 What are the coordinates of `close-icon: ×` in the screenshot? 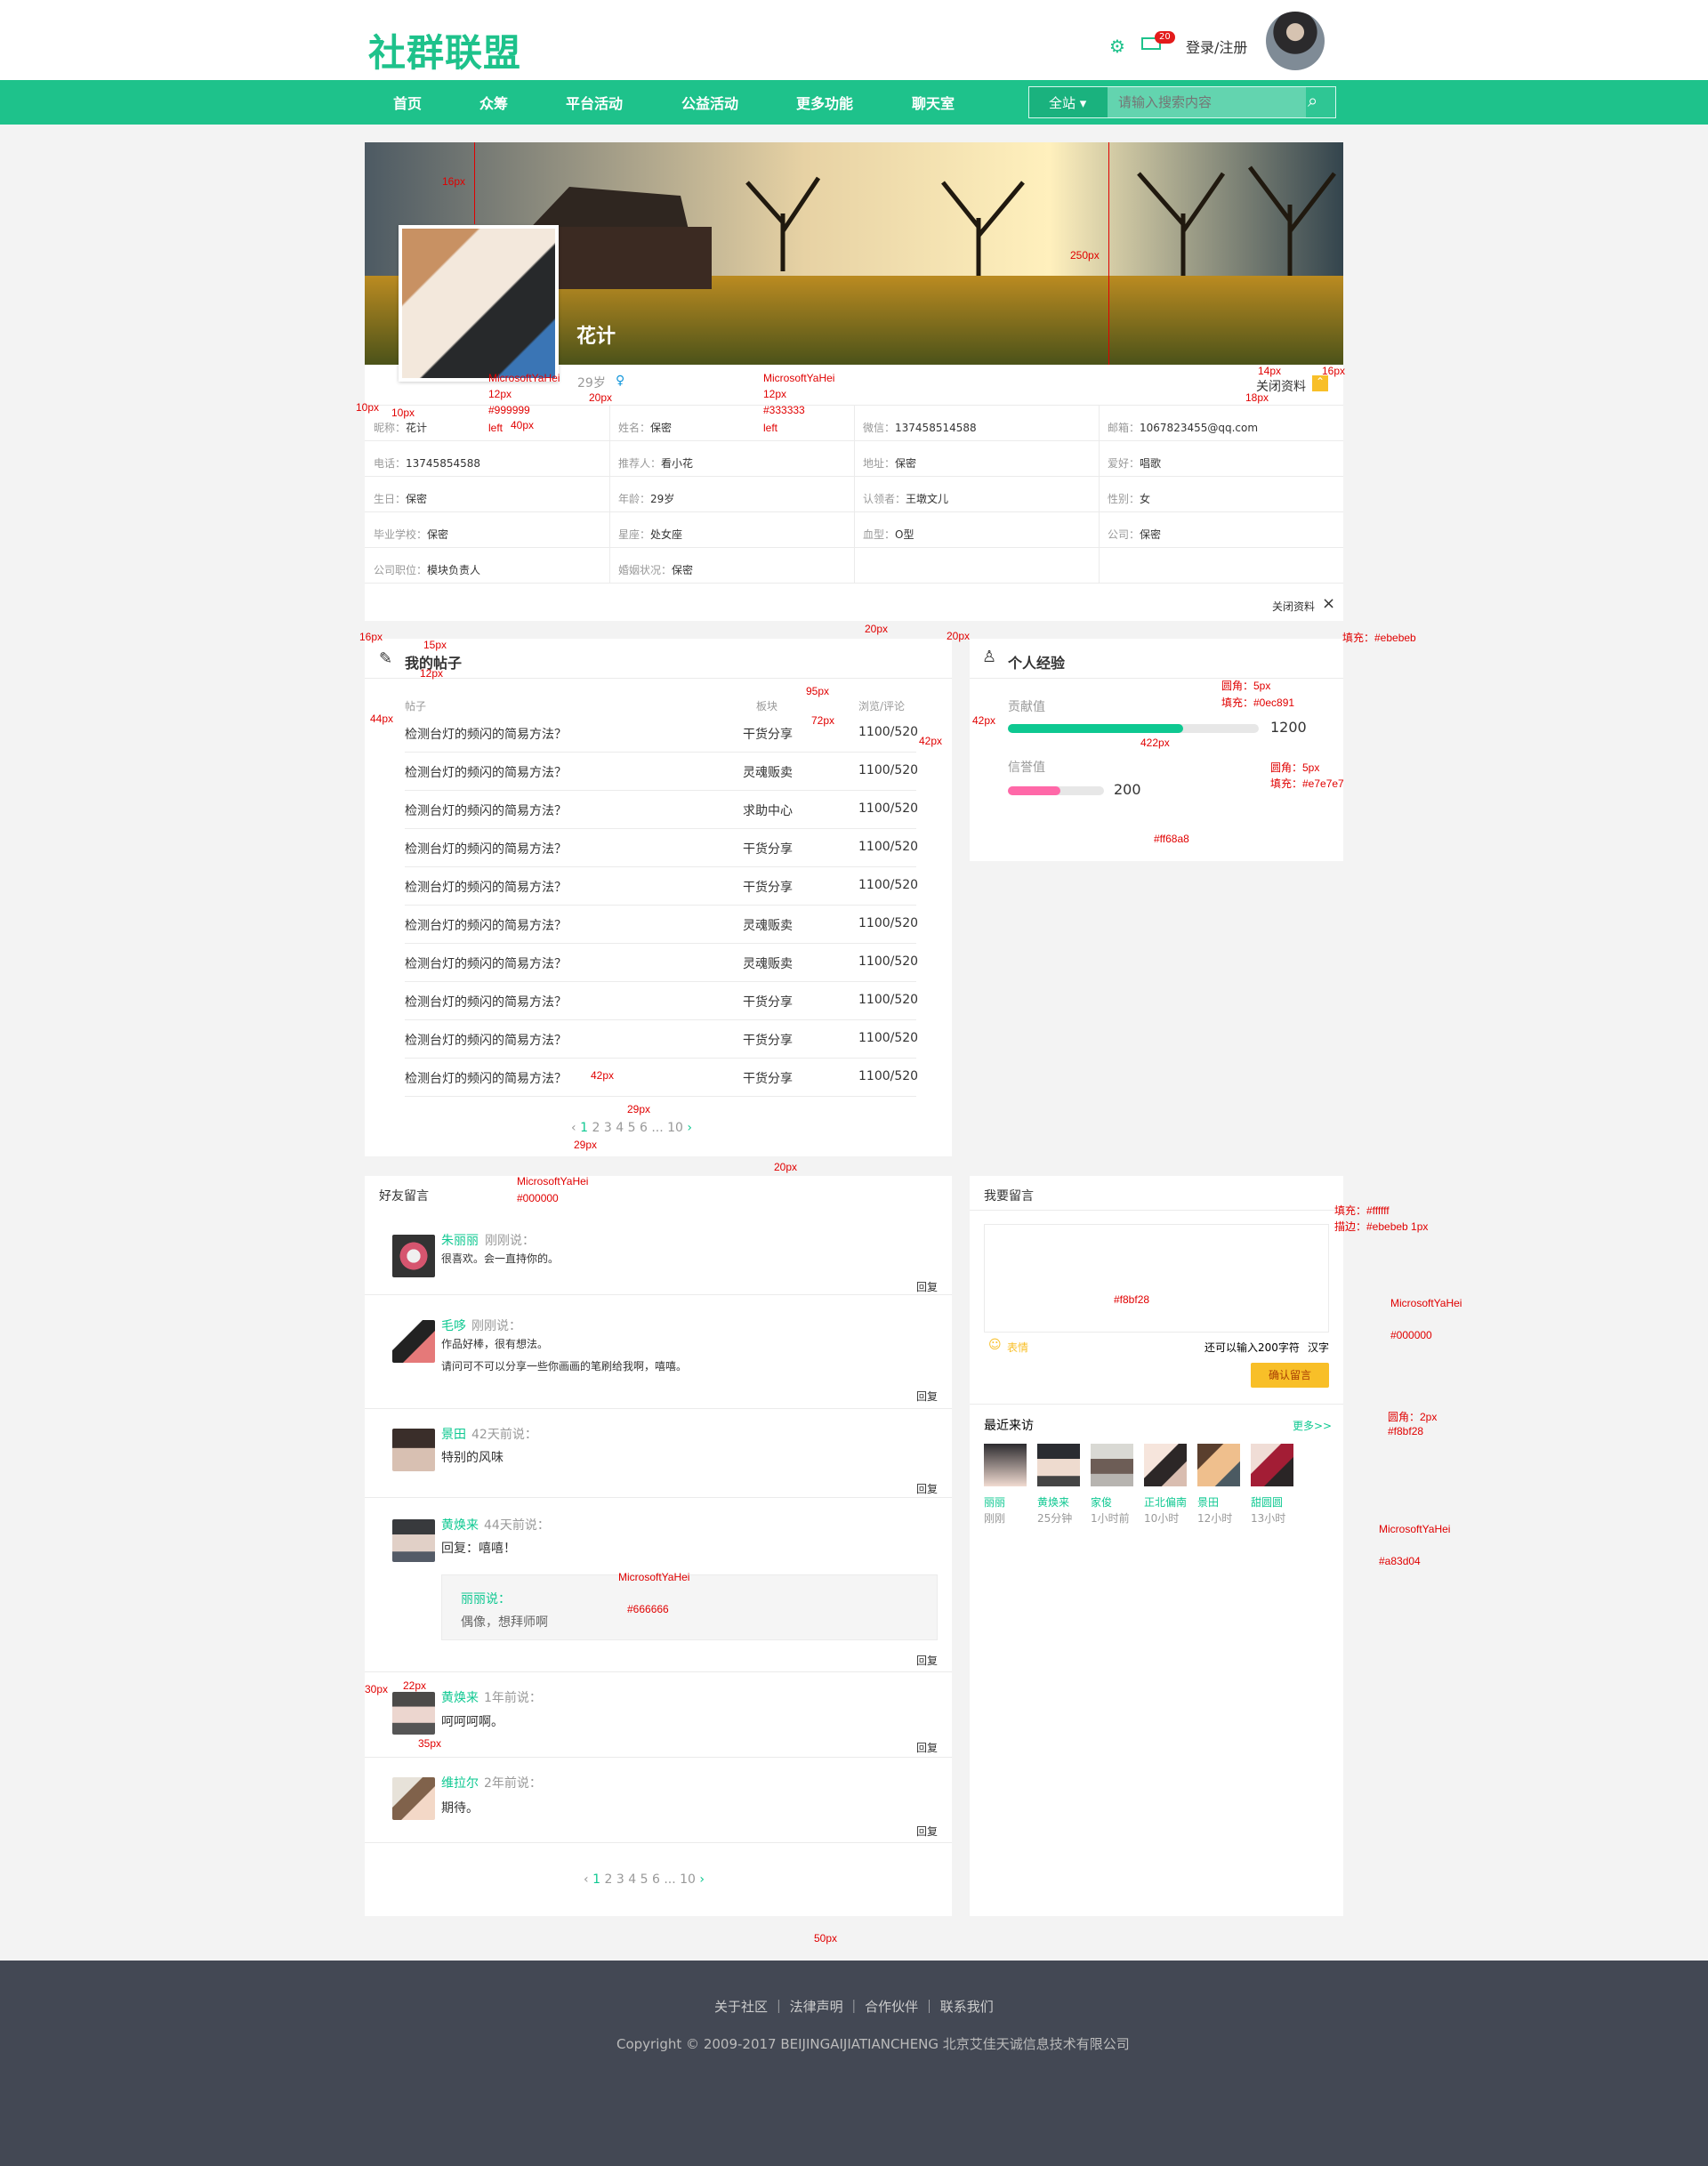 It's located at (1328, 603).